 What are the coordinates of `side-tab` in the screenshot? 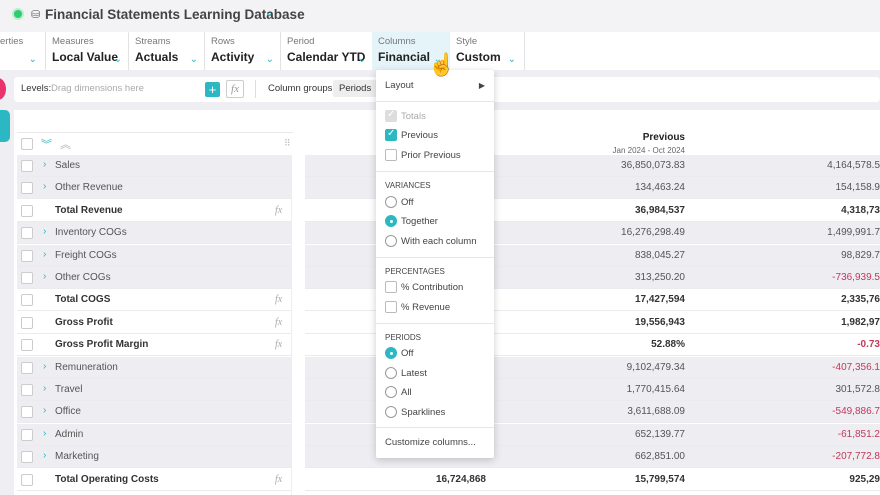 It's located at (5, 126).